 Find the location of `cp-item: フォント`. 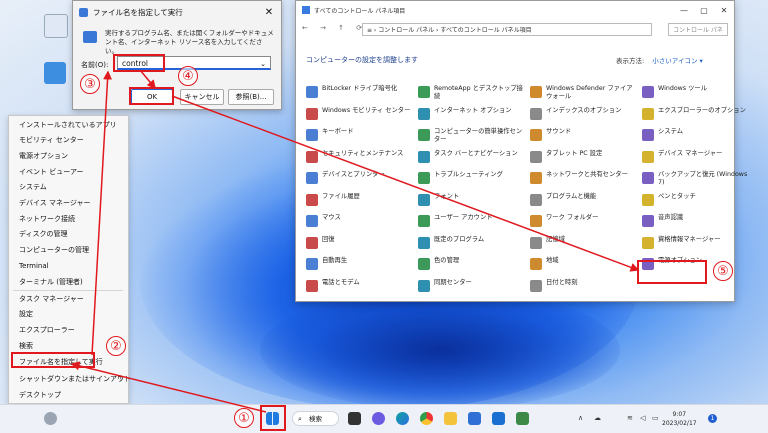

cp-item: フォント is located at coordinates (472, 199).